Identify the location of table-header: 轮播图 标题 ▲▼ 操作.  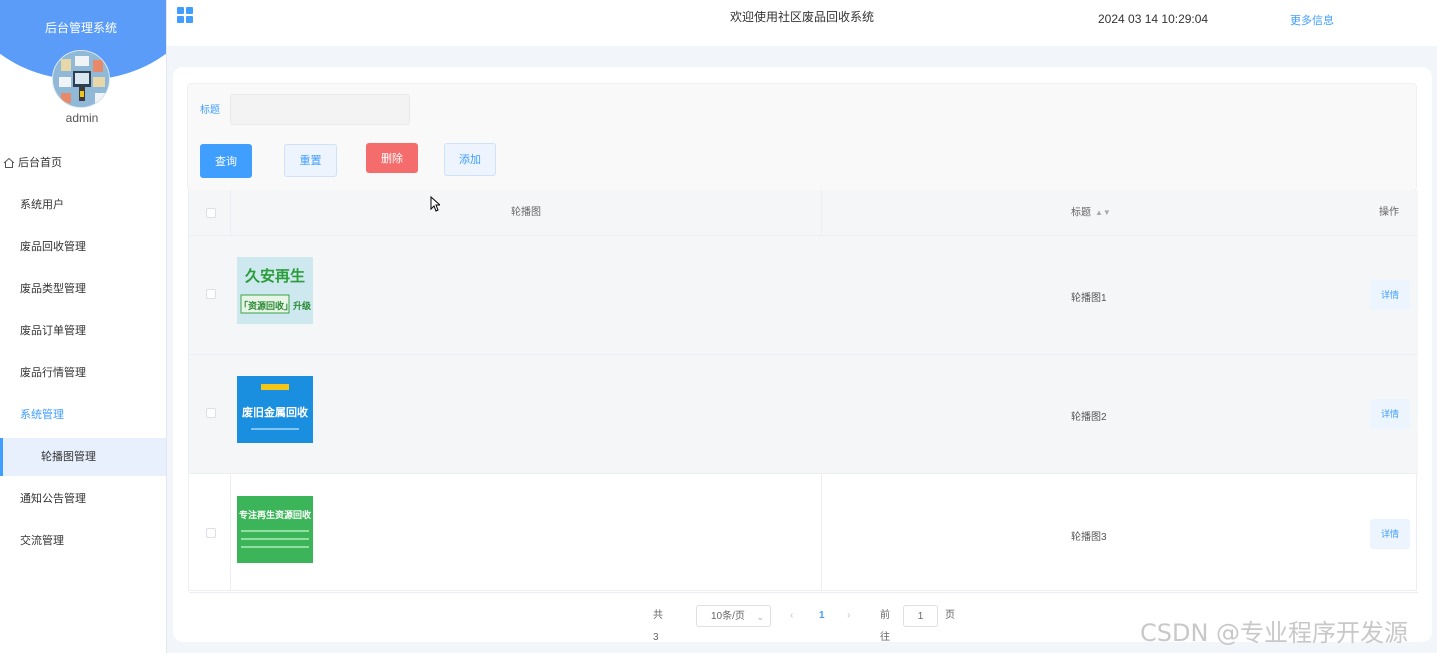
(803, 213).